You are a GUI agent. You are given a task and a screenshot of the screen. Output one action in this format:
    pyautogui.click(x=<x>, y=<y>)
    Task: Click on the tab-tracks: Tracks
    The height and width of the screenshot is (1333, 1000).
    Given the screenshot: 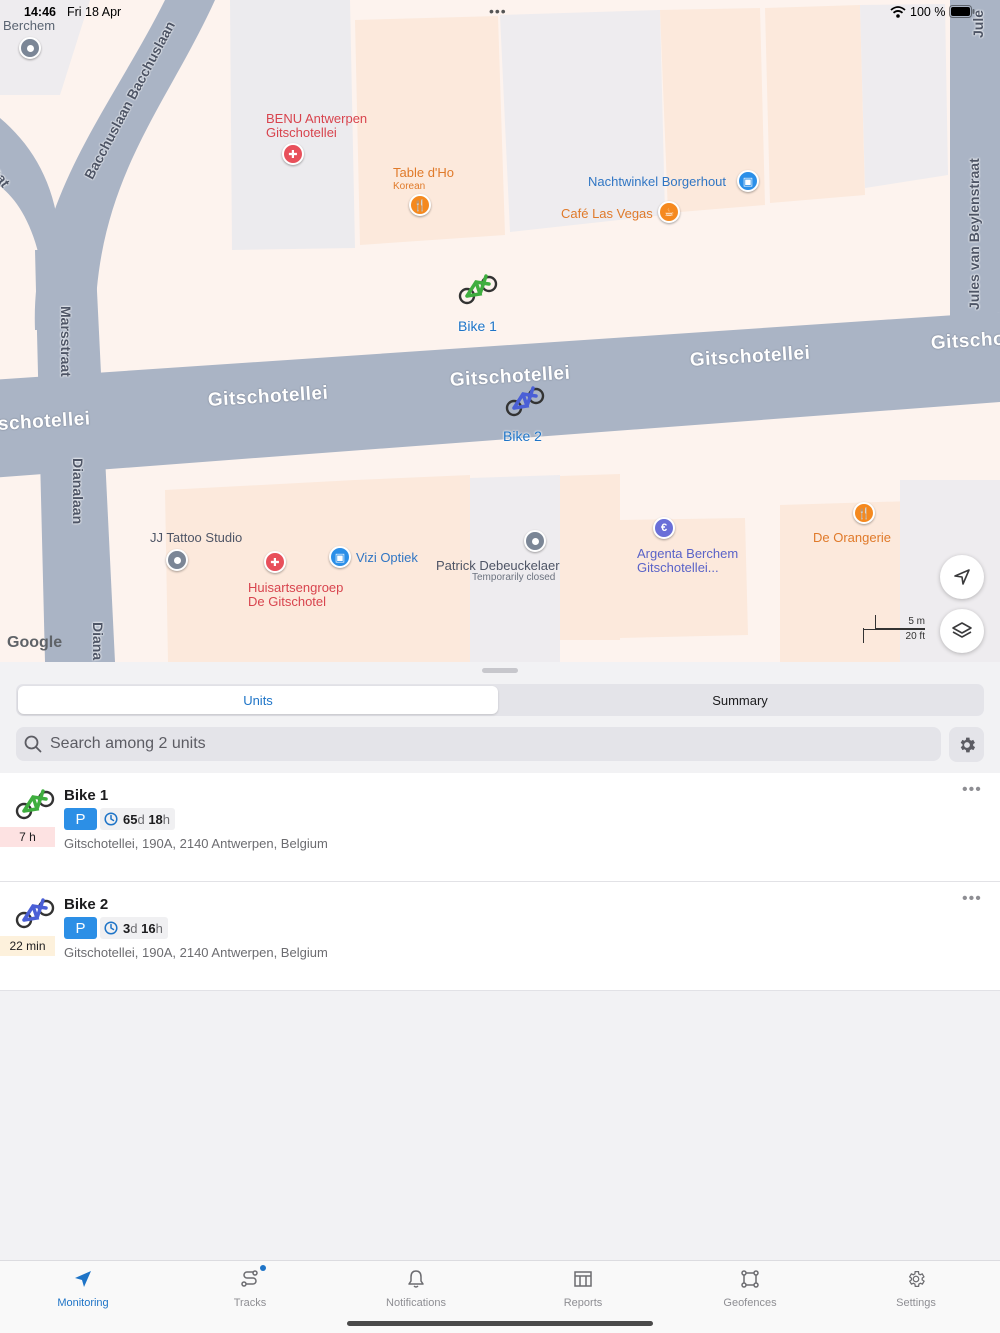 What is the action you would take?
    pyautogui.click(x=250, y=1288)
    